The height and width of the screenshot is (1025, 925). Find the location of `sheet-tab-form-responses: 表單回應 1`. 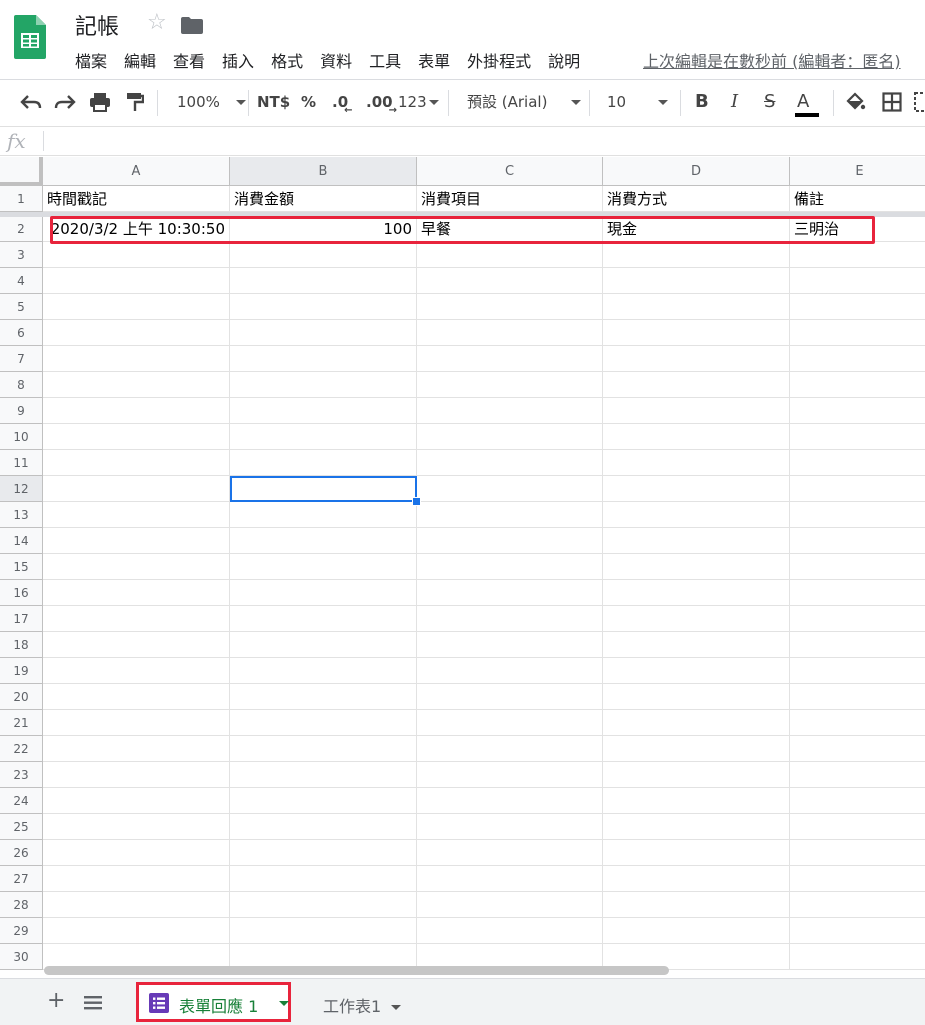

sheet-tab-form-responses: 表單回應 1 is located at coordinates (213, 1002).